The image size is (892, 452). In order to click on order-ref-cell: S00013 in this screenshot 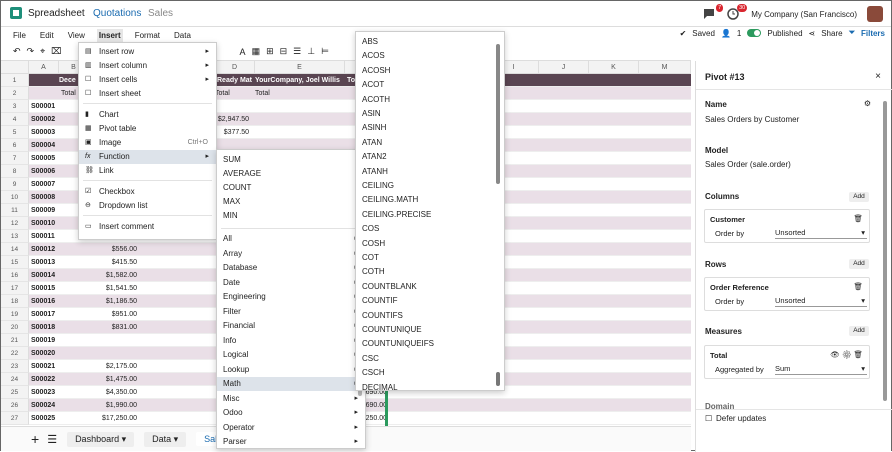, I will do `click(43, 262)`.